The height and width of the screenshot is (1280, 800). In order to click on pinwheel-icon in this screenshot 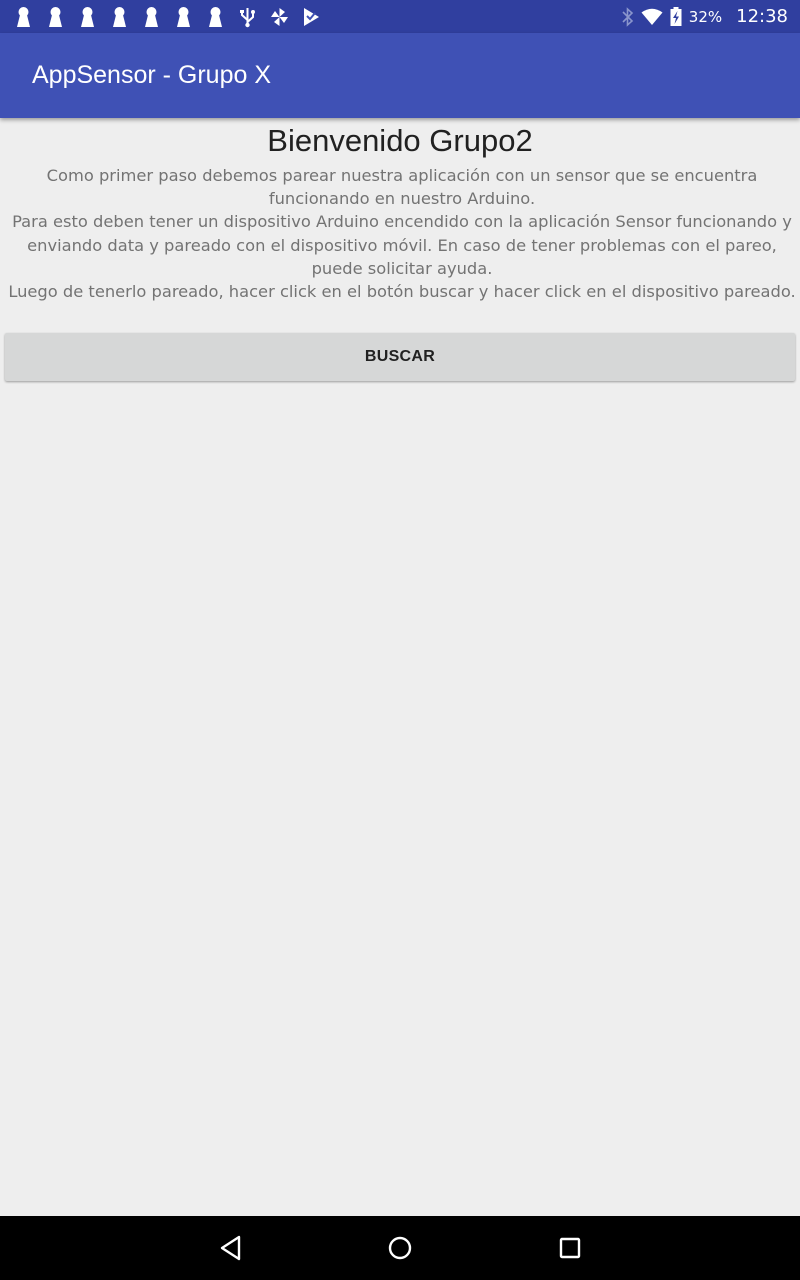, I will do `click(279, 17)`.